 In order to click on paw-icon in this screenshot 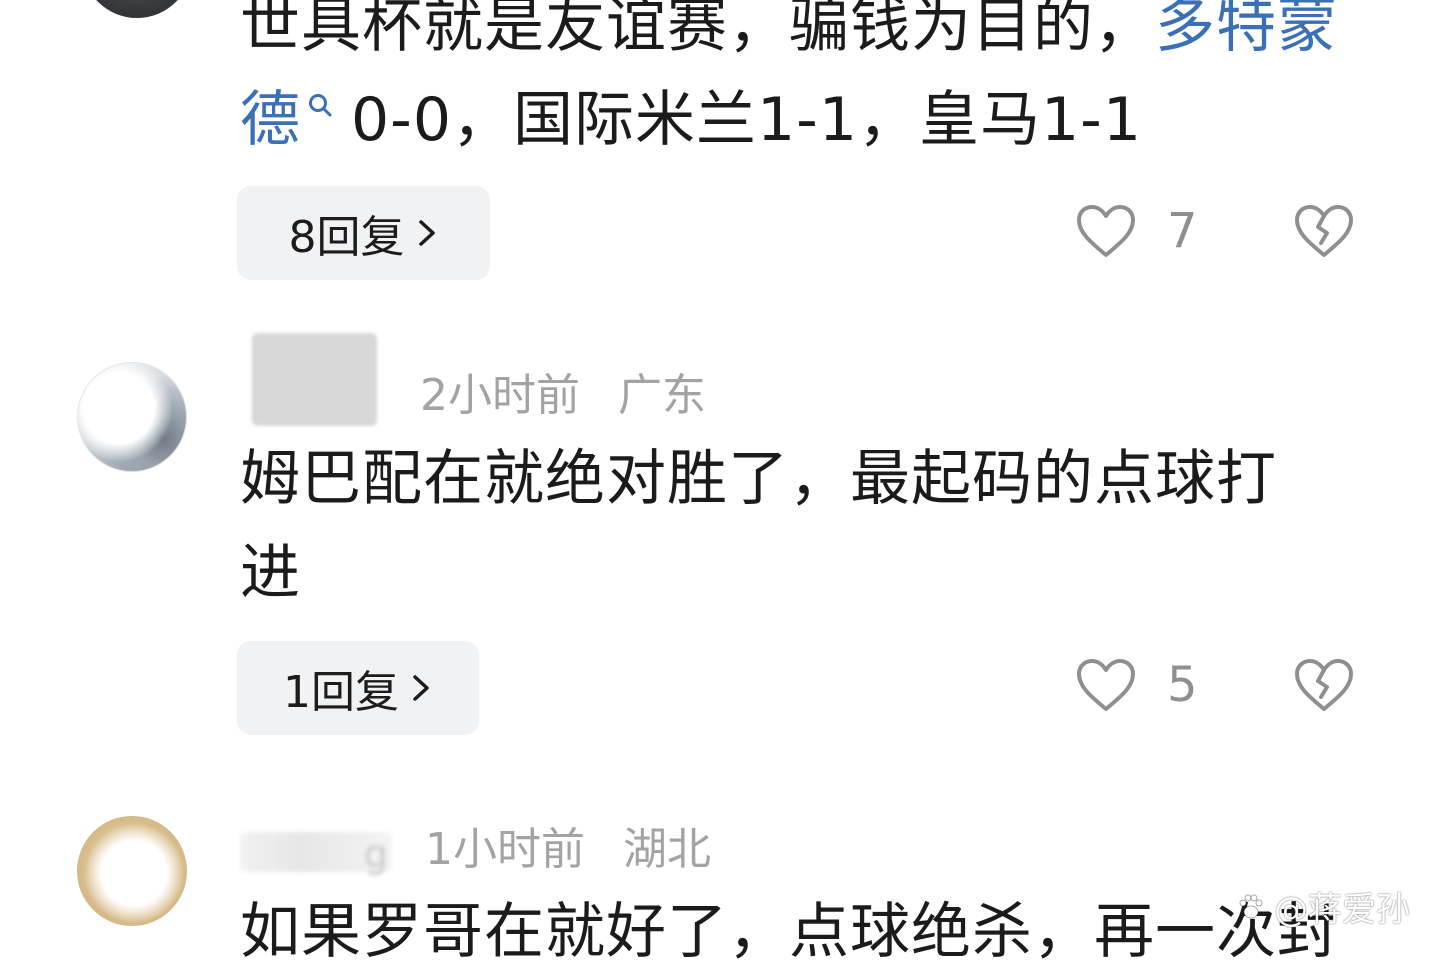, I will do `click(1251, 907)`.